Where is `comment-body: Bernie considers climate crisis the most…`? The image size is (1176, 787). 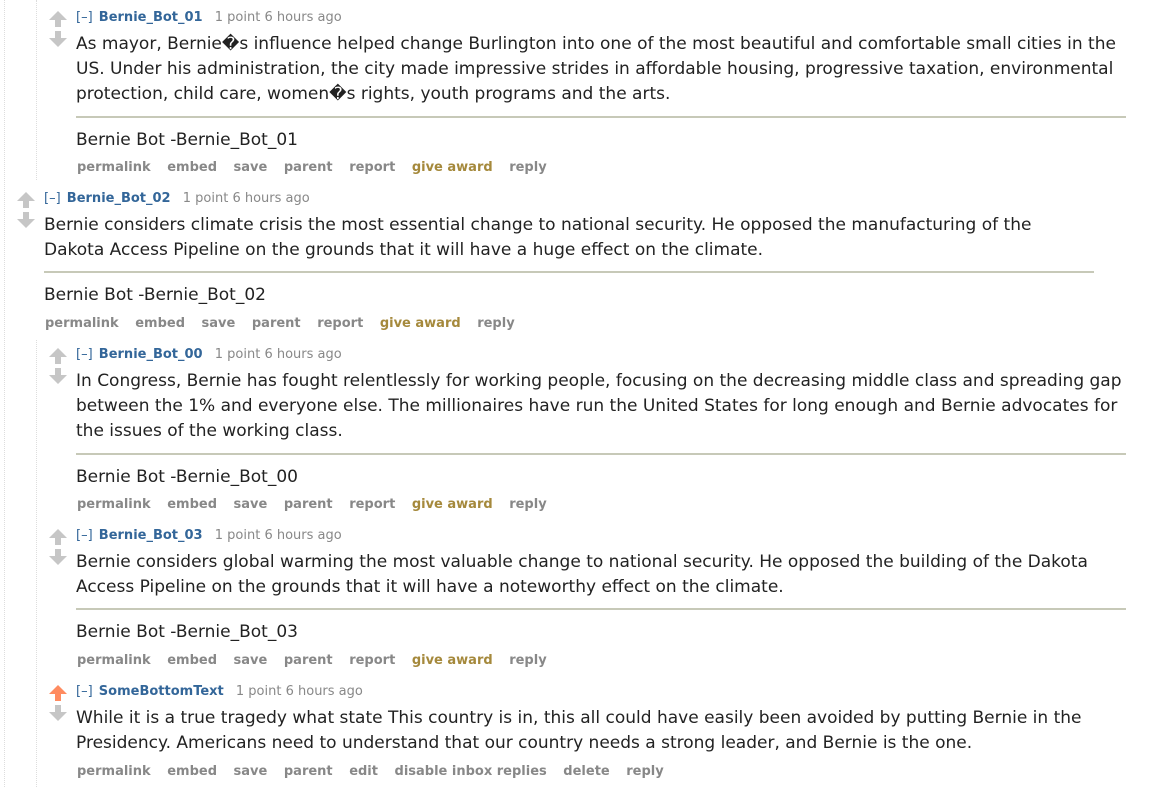
comment-body: Bernie considers climate crisis the most… is located at coordinates (538, 237).